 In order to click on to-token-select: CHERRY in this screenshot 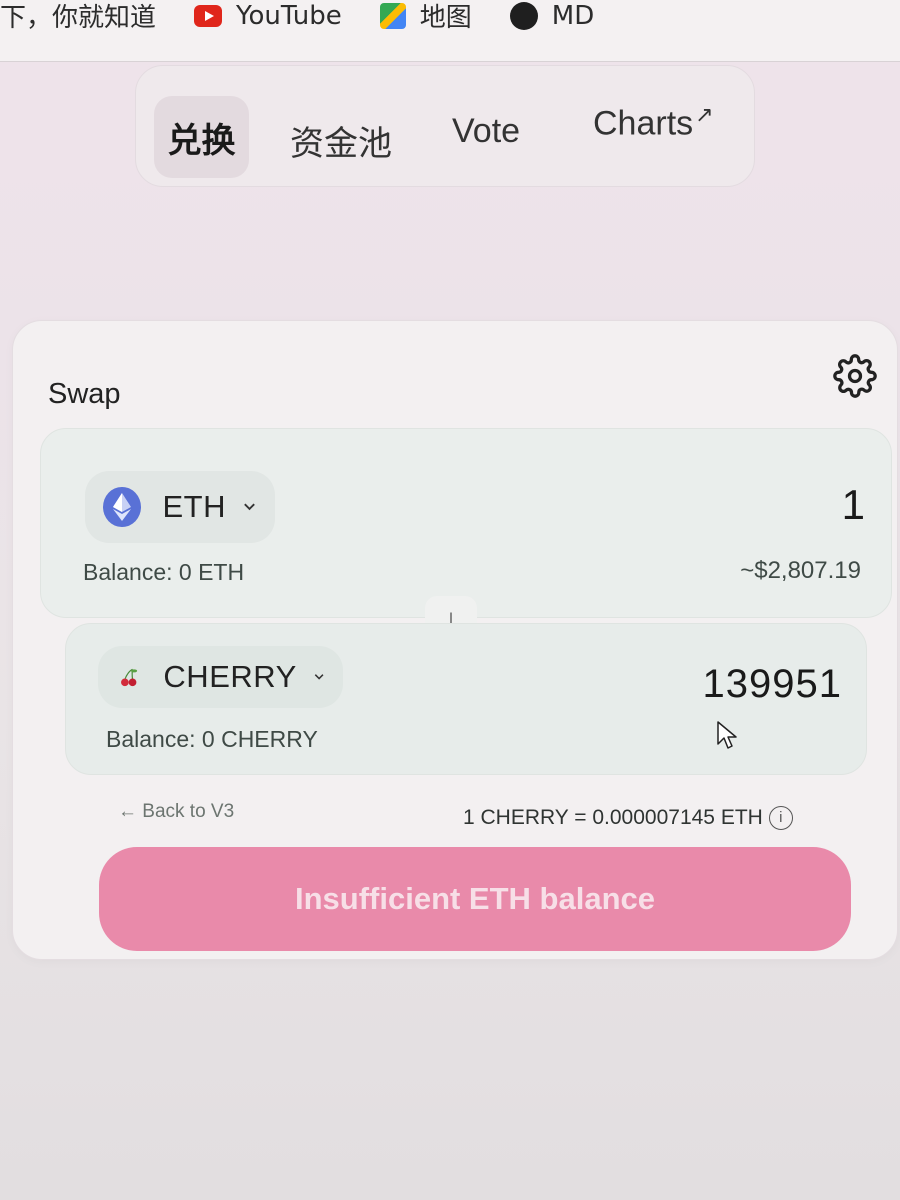, I will do `click(220, 677)`.